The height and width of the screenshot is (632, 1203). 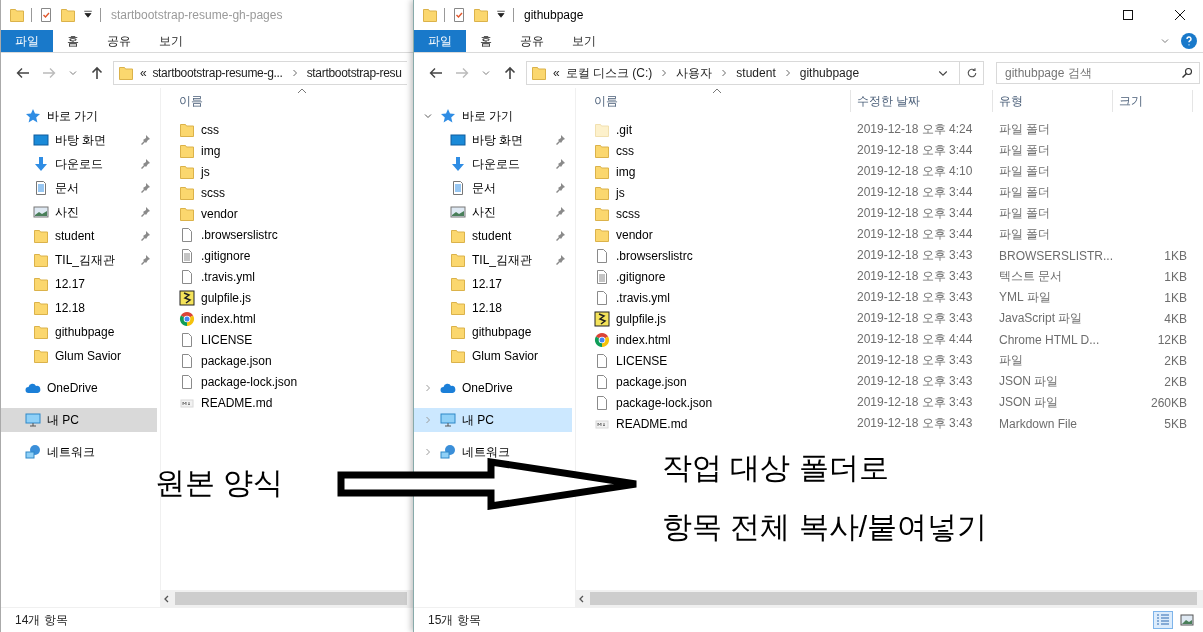 What do you see at coordinates (1189, 41) in the screenshot?
I see `help-icon` at bounding box center [1189, 41].